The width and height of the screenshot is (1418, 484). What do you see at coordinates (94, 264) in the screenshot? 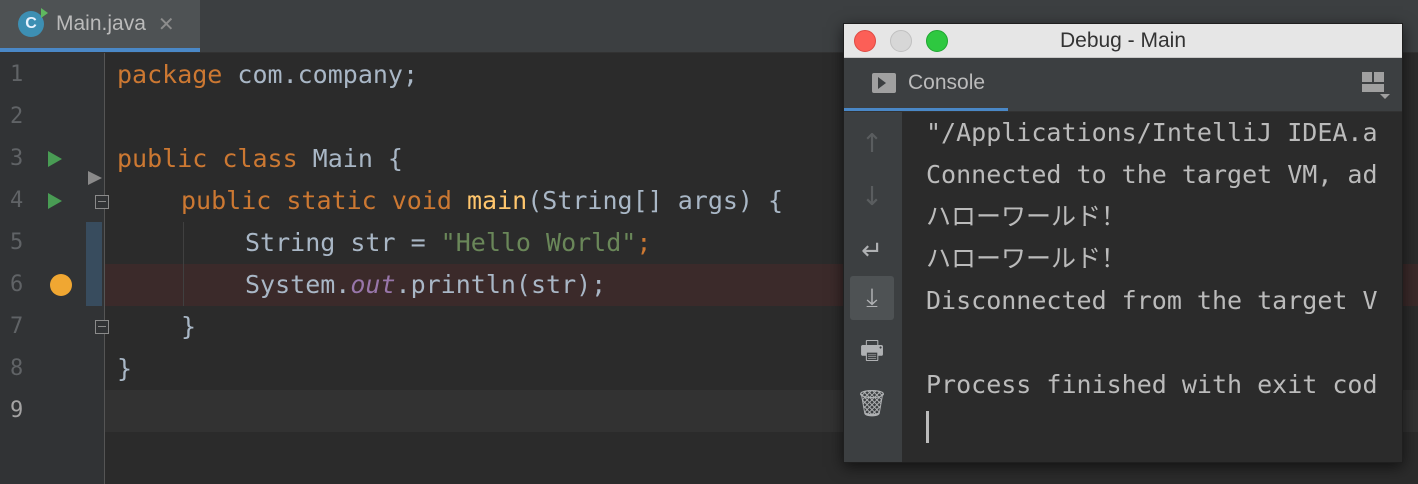
I see `change-marker` at bounding box center [94, 264].